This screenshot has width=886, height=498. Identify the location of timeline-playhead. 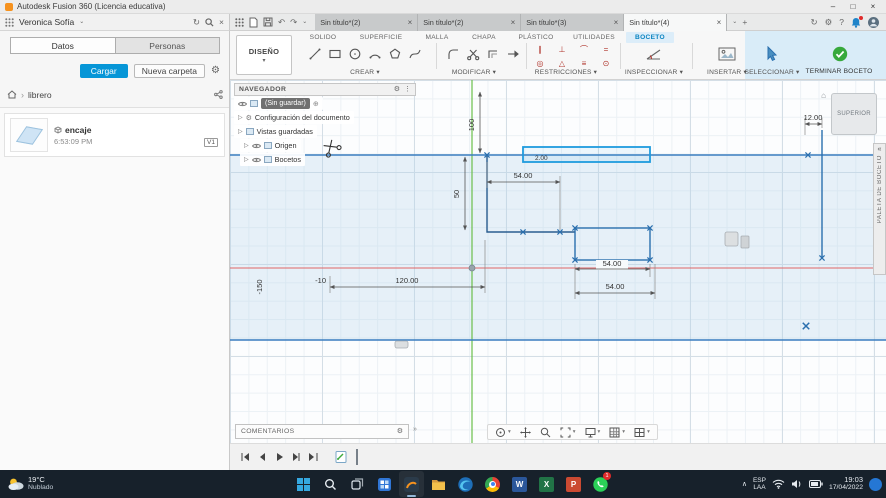
(357, 457).